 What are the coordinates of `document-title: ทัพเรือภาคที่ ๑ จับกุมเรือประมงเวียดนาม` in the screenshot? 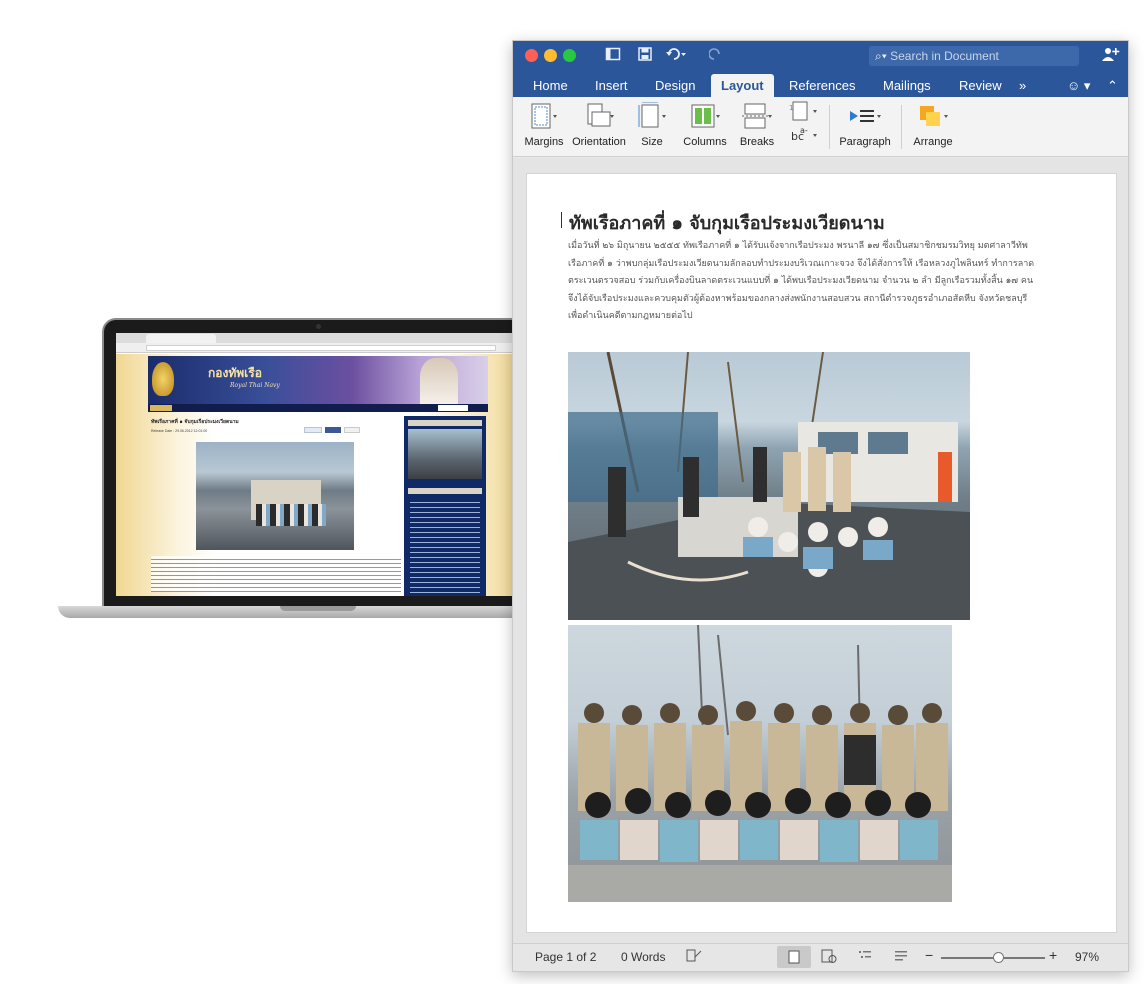 It's located at (727, 223).